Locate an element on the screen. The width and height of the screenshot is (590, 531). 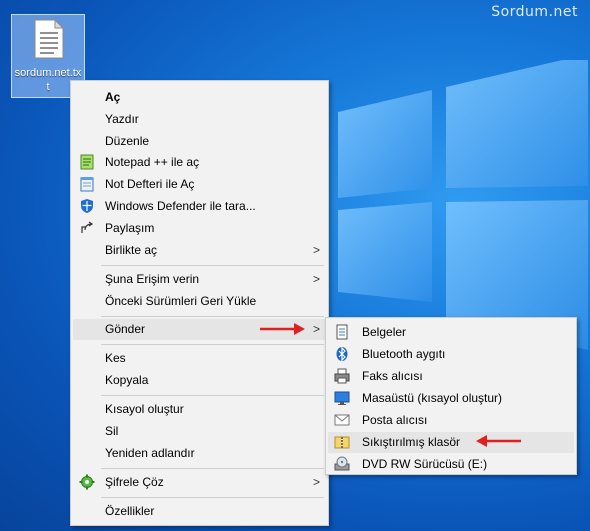
annotation-arrow-compressed-folder is located at coordinates (498, 441).